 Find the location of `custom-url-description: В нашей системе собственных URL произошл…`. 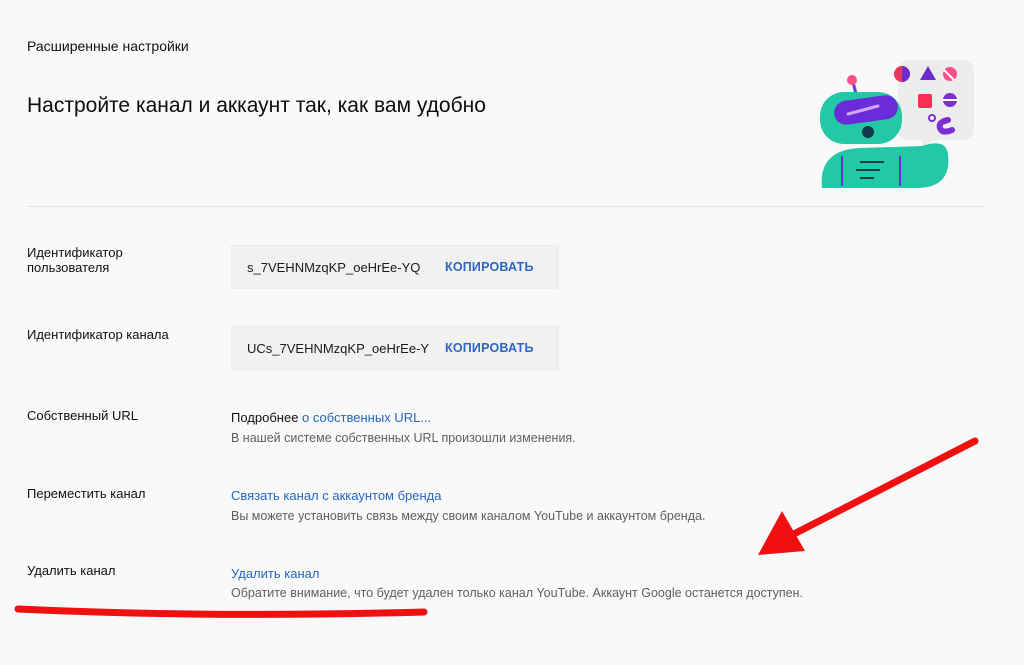

custom-url-description: В нашей системе собственных URL произошл… is located at coordinates (403, 438).